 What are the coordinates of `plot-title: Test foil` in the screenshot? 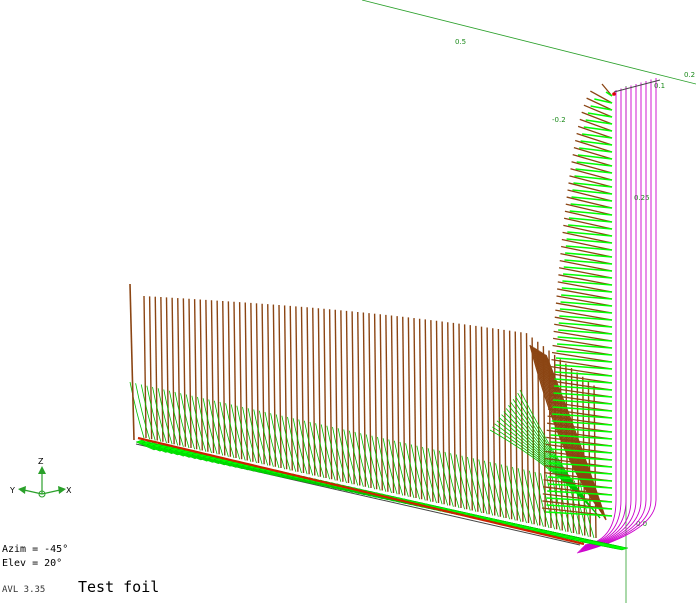 It's located at (119, 587).